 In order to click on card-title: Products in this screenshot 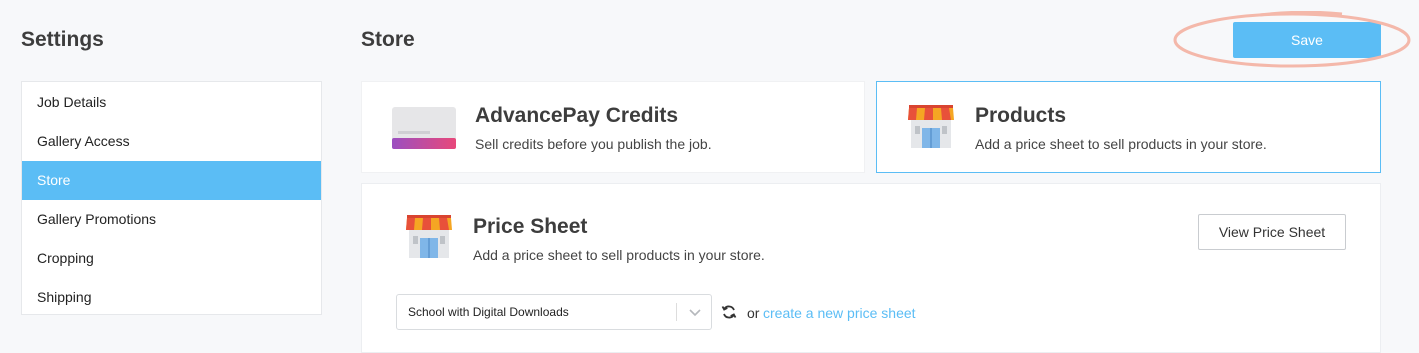, I will do `click(1021, 115)`.